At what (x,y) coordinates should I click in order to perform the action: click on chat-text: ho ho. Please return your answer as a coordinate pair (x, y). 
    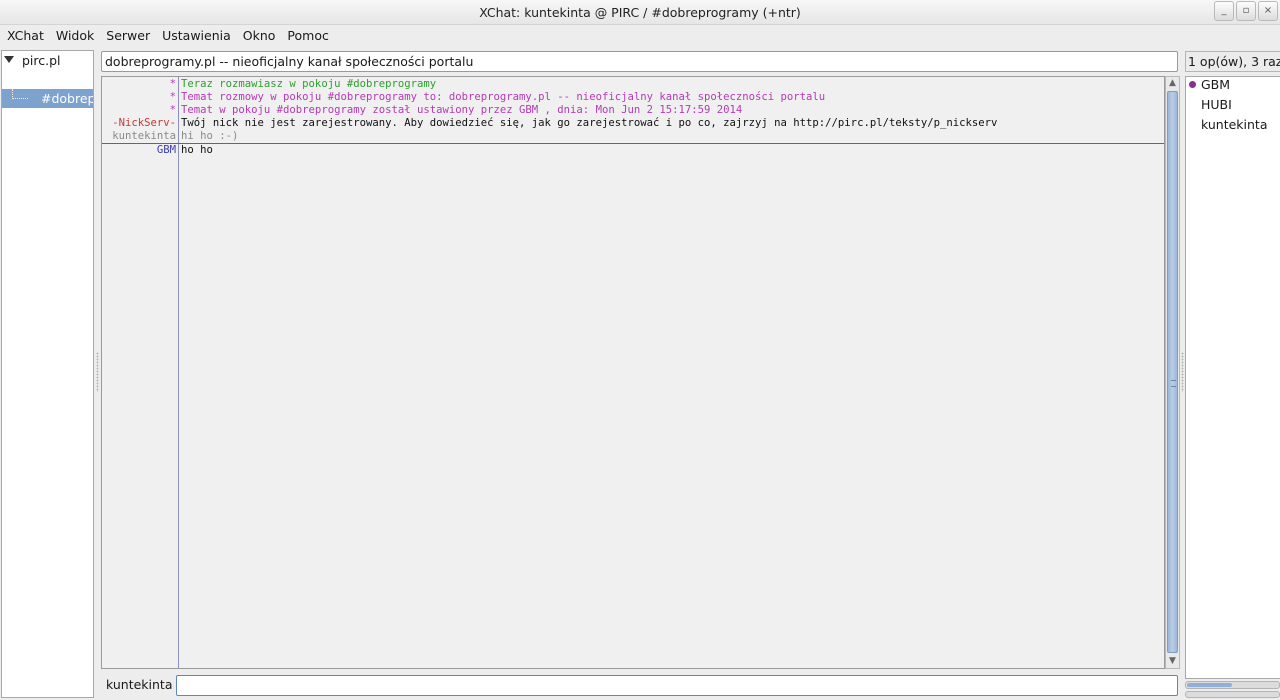
    Looking at the image, I should click on (197, 150).